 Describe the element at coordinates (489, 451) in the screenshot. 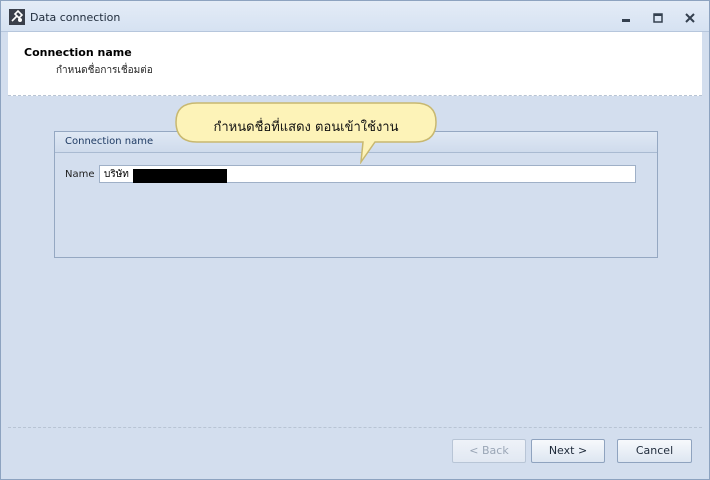

I see `back-button: < Back` at that location.